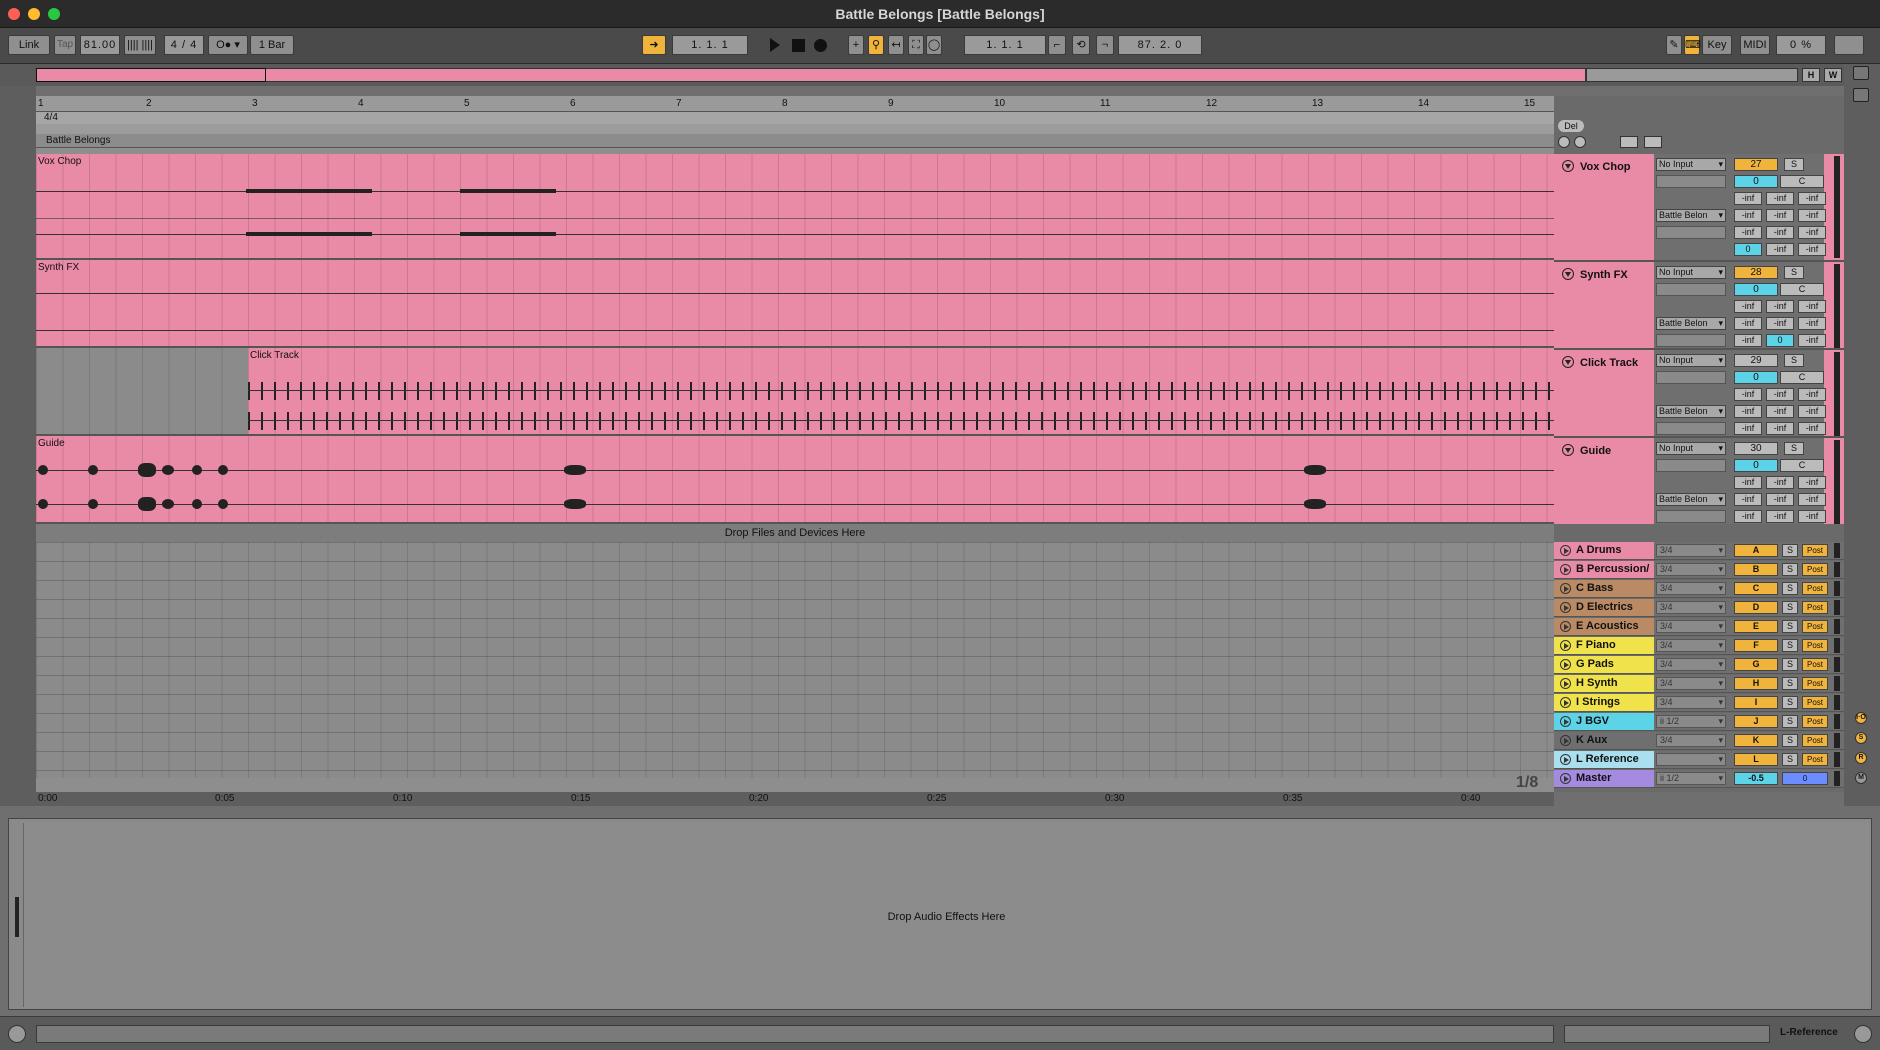 This screenshot has height=1050, width=1880. What do you see at coordinates (1833, 75) in the screenshot?
I see `w-button: W` at bounding box center [1833, 75].